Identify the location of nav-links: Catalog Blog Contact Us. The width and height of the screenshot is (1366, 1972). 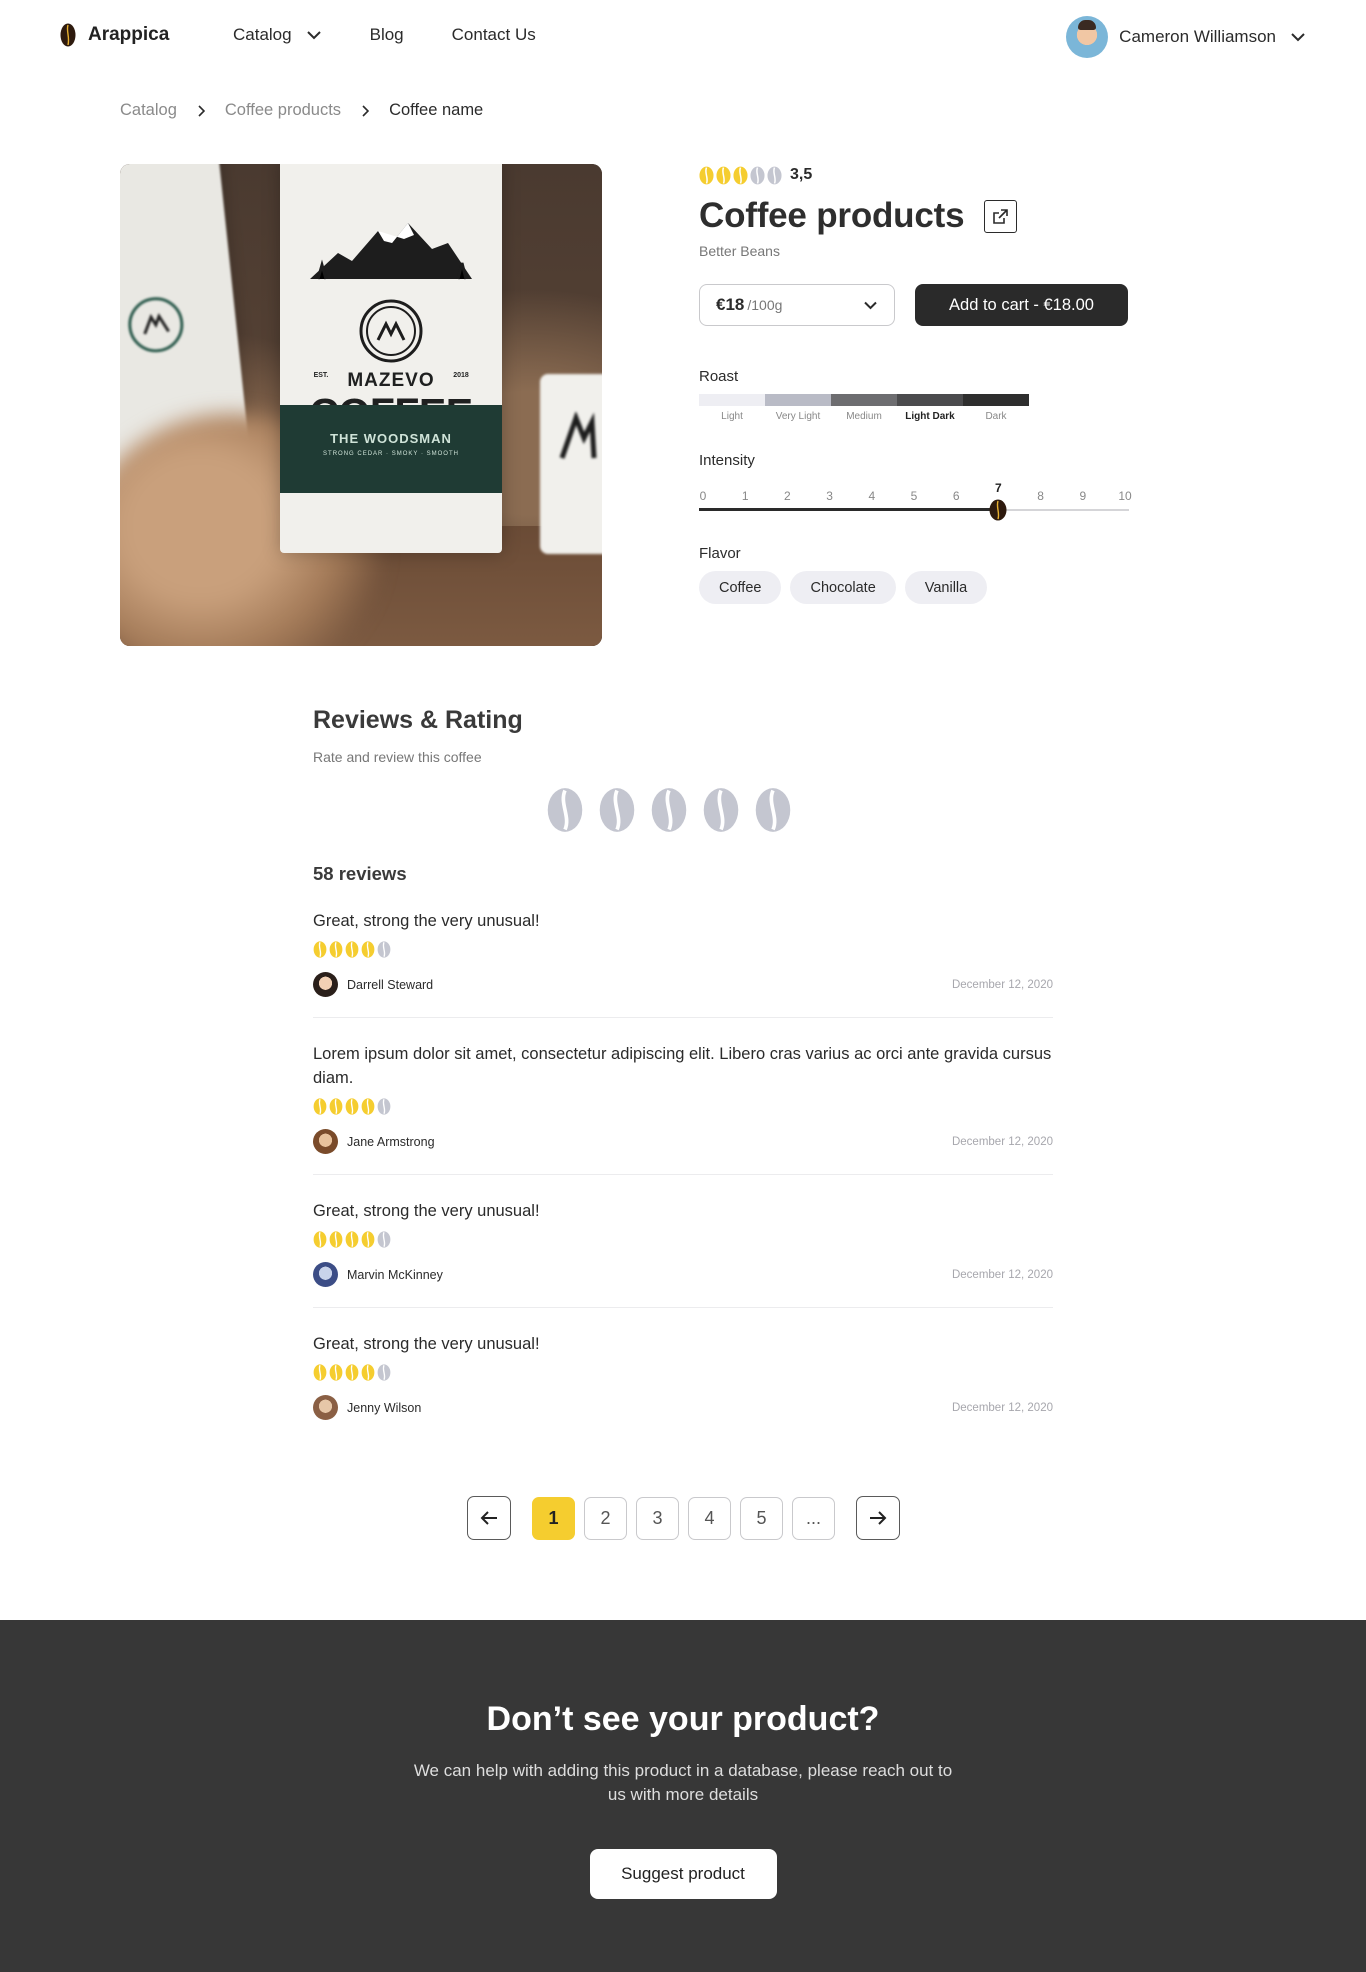
(408, 35).